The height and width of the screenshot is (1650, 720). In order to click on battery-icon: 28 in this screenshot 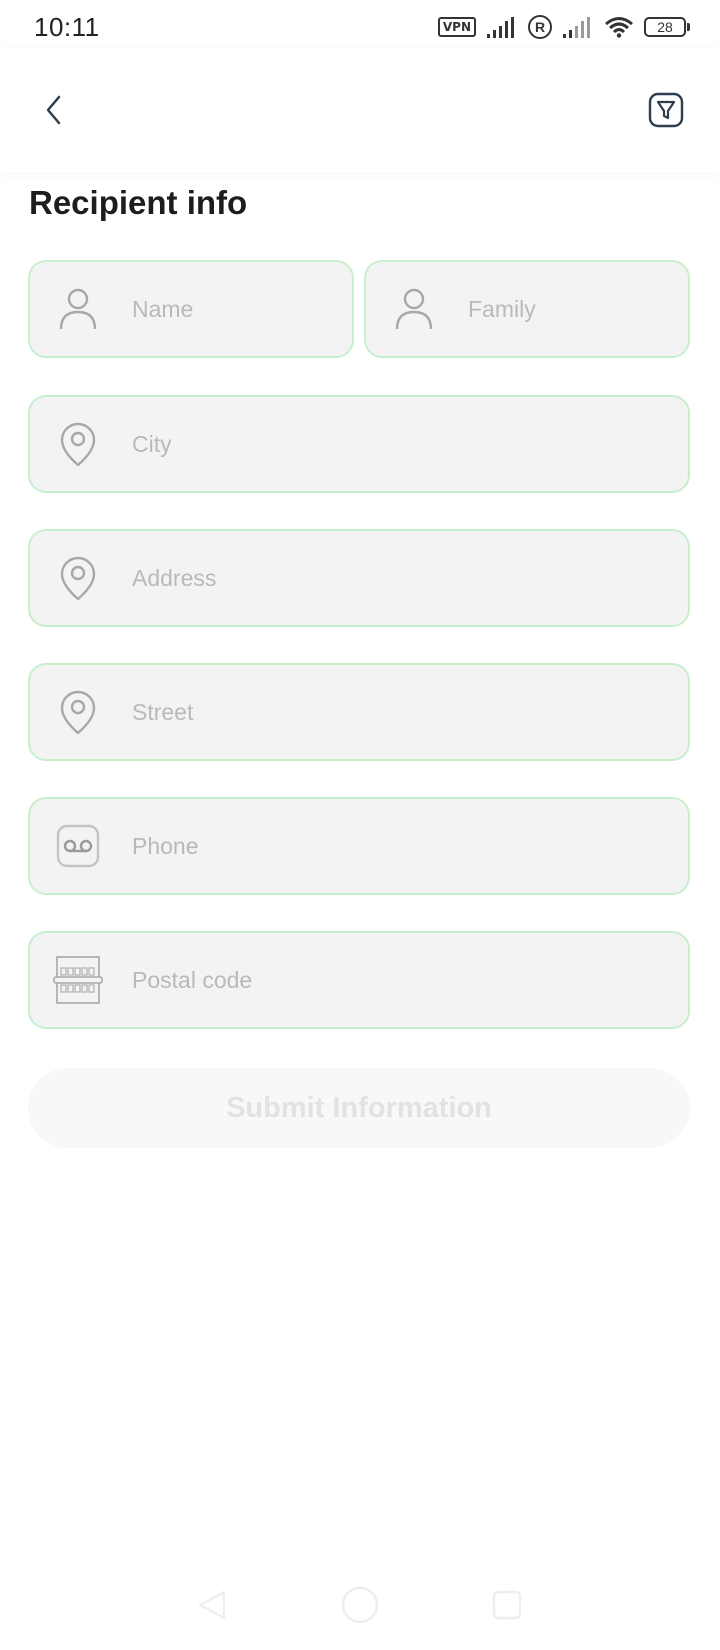, I will do `click(667, 27)`.